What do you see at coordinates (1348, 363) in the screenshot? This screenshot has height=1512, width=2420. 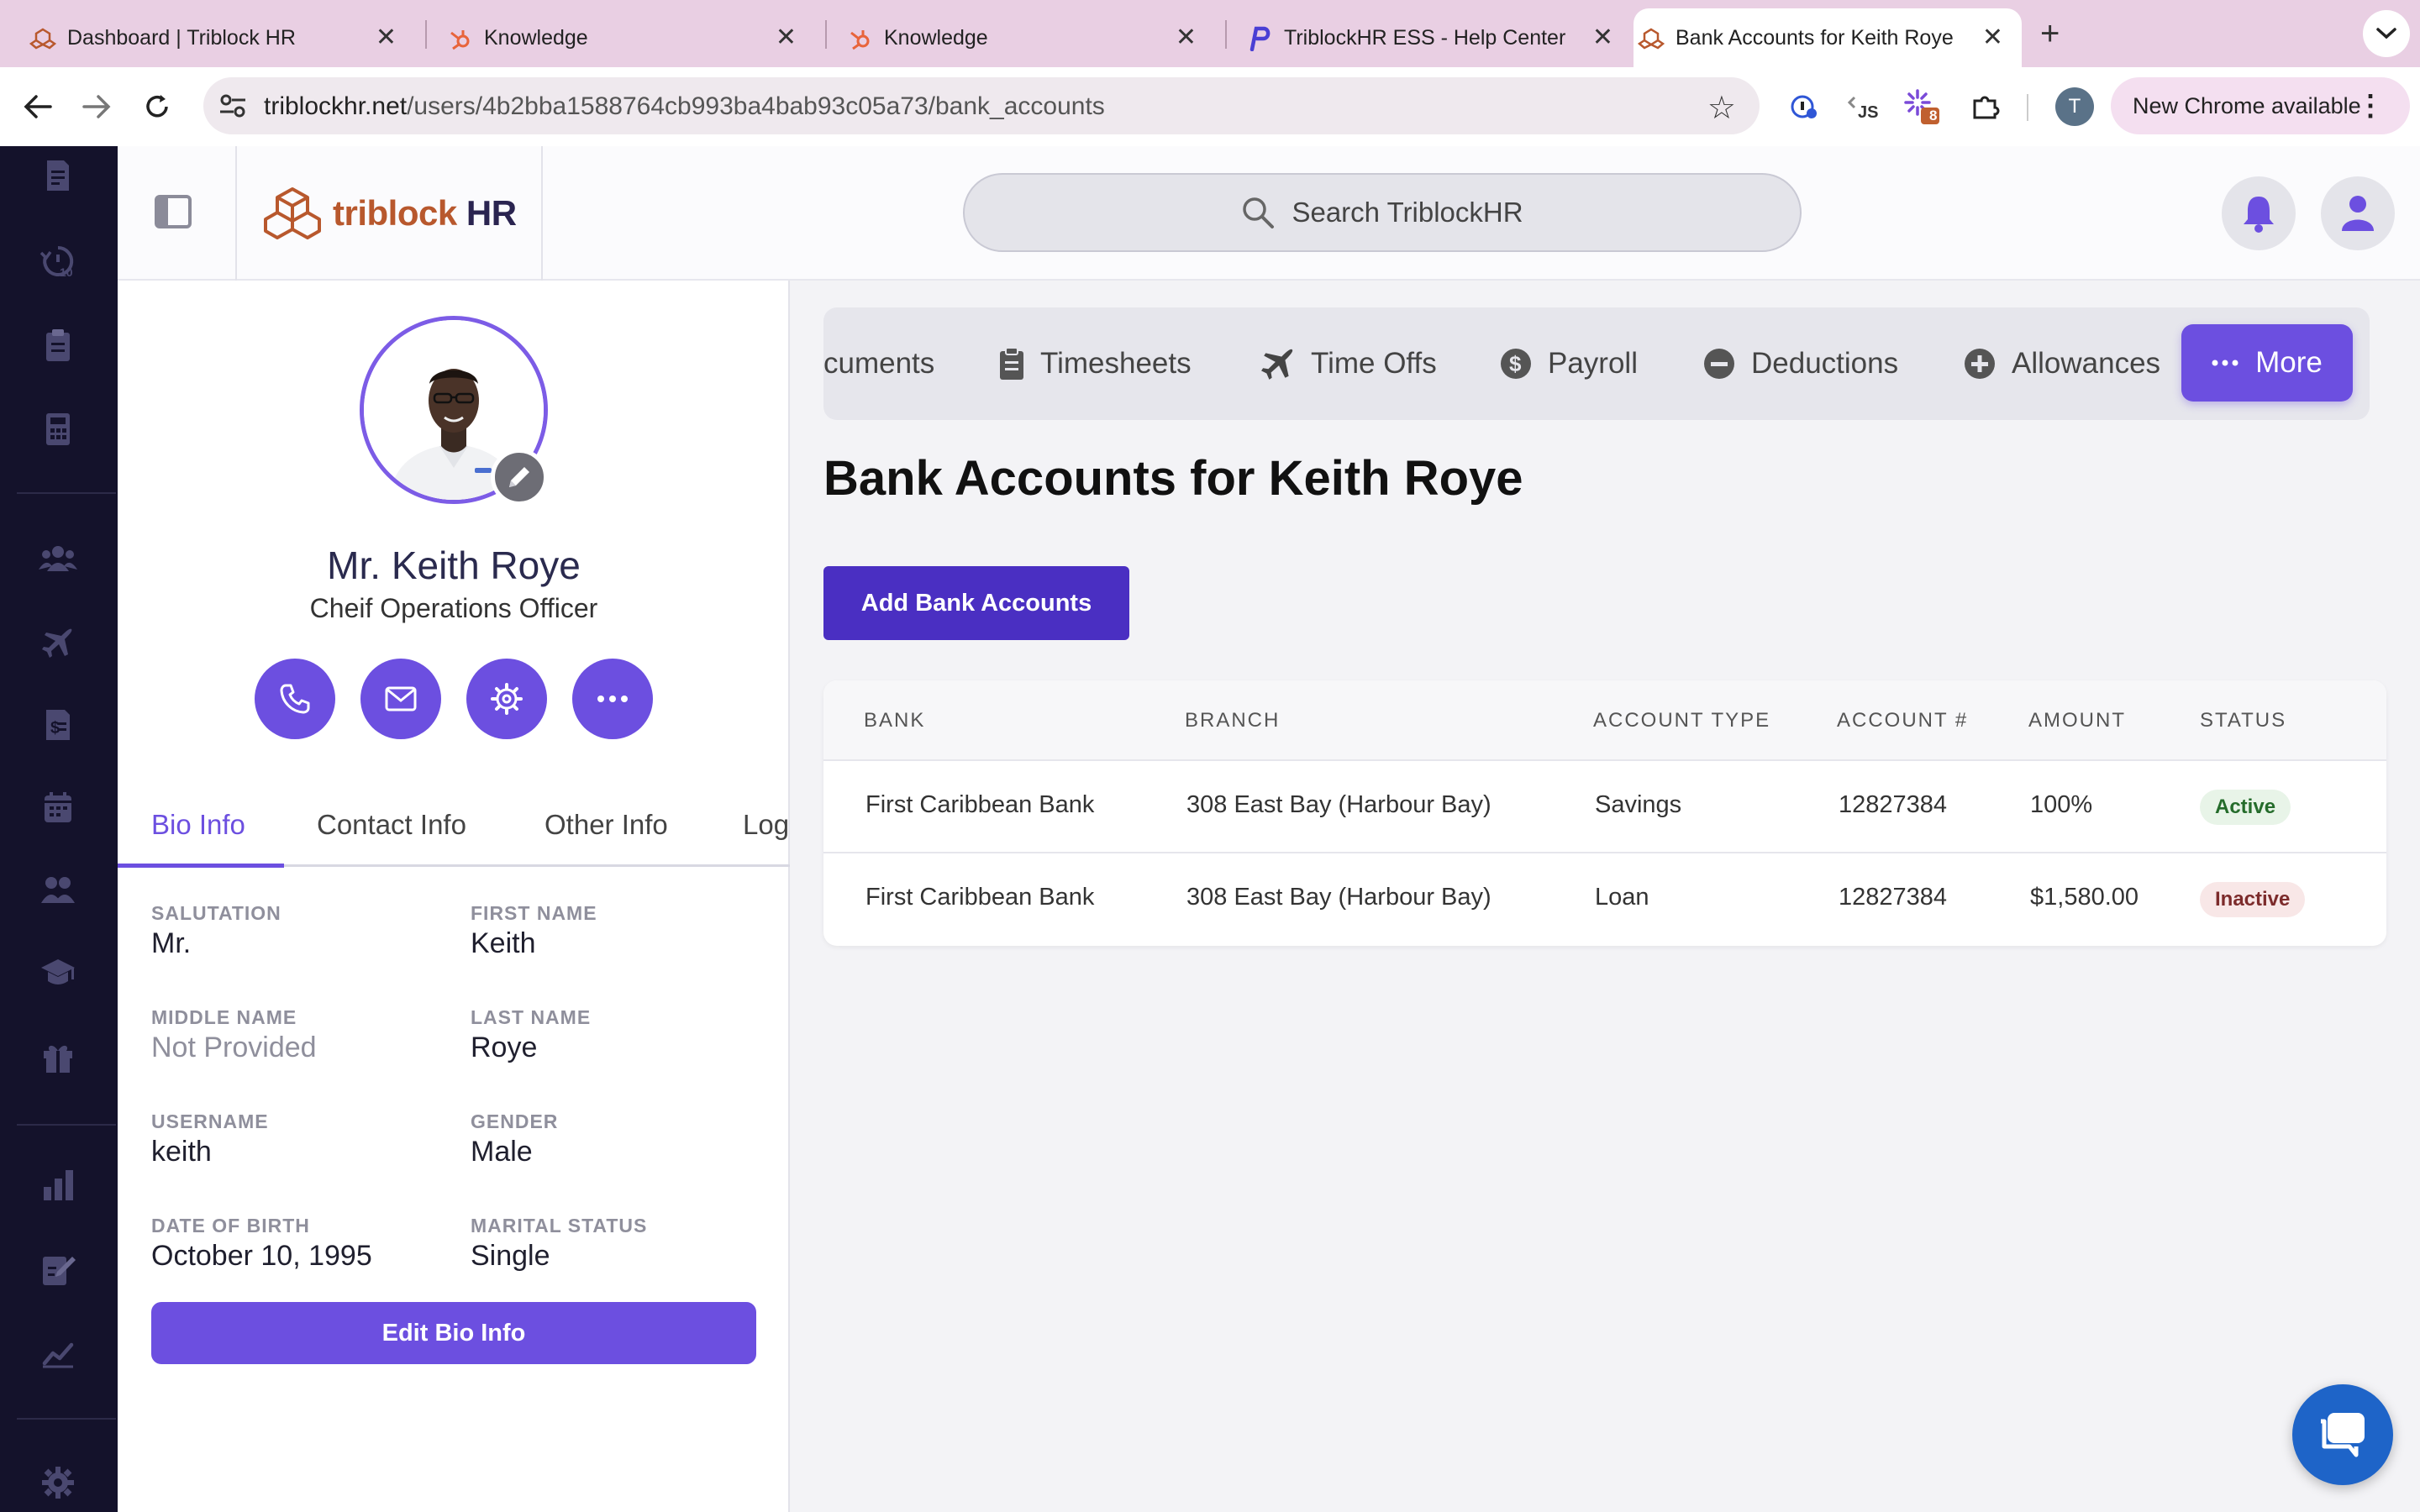 I see `subnav-time-offs: Time Offs` at bounding box center [1348, 363].